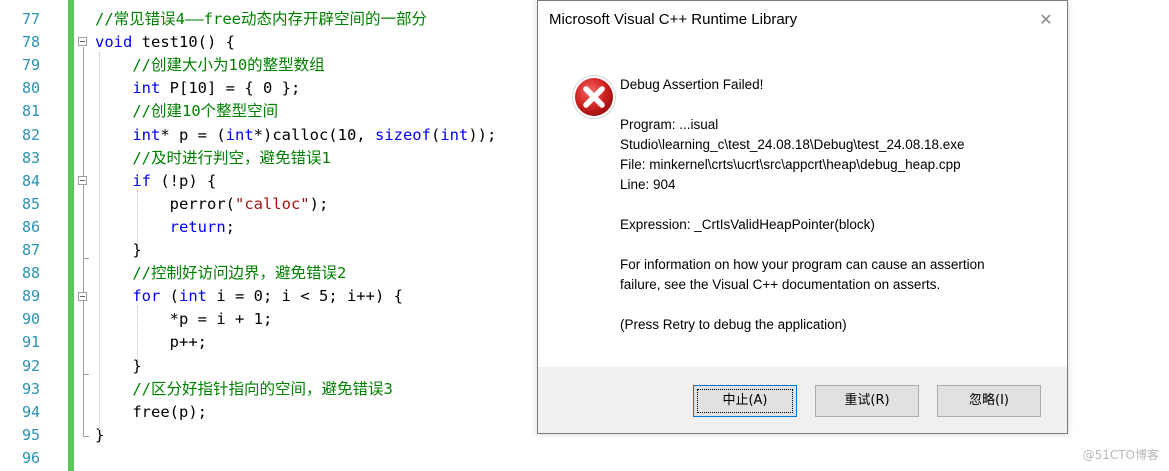  Describe the element at coordinates (30, 88) in the screenshot. I see `line-number: 80` at that location.